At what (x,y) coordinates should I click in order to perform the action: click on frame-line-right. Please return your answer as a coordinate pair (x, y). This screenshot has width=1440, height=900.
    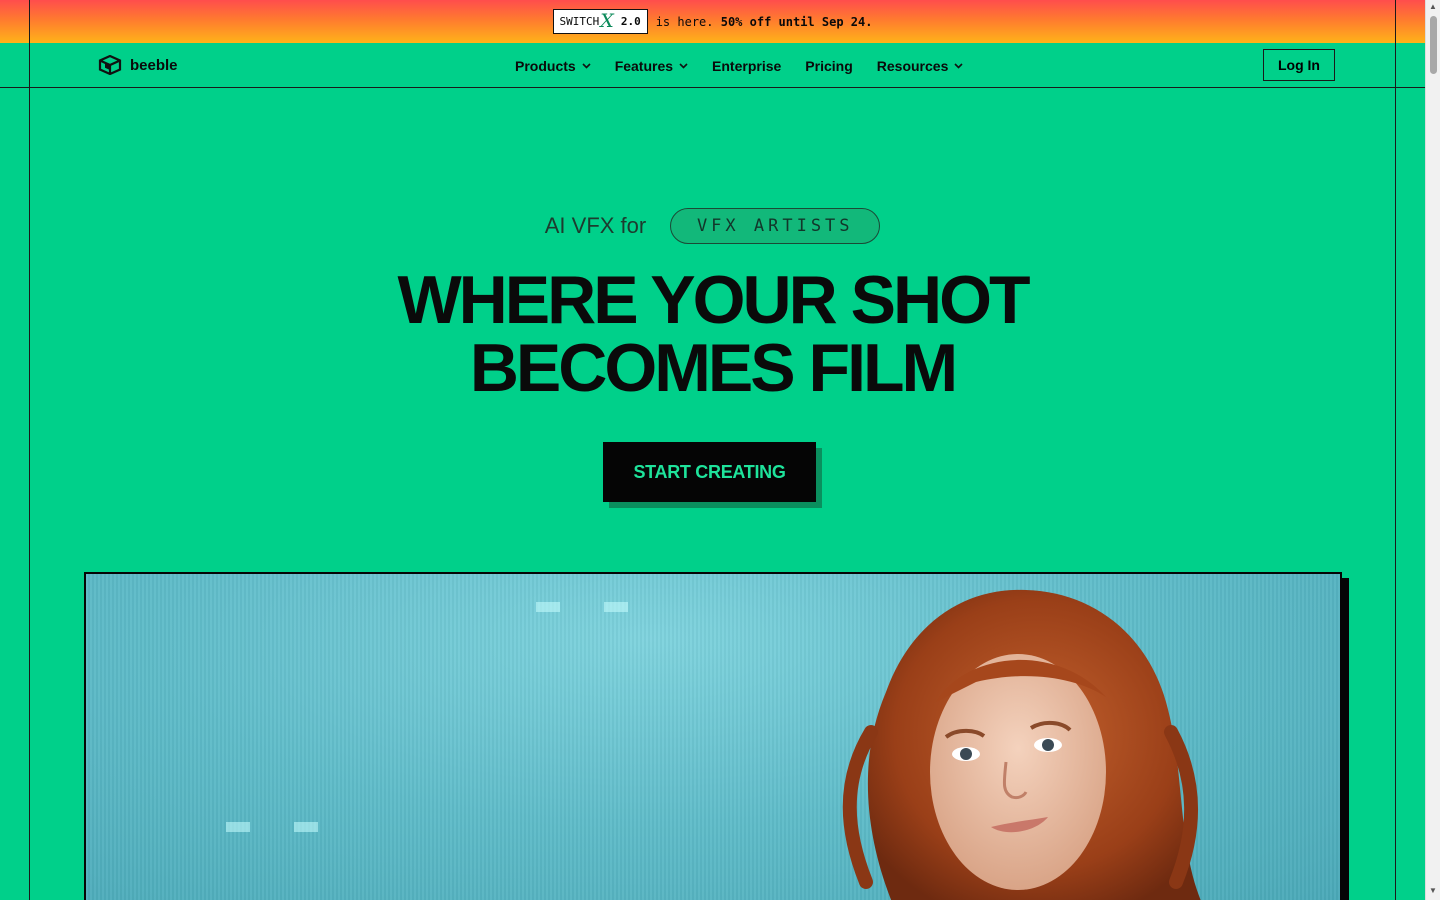
    Looking at the image, I should click on (1395, 450).